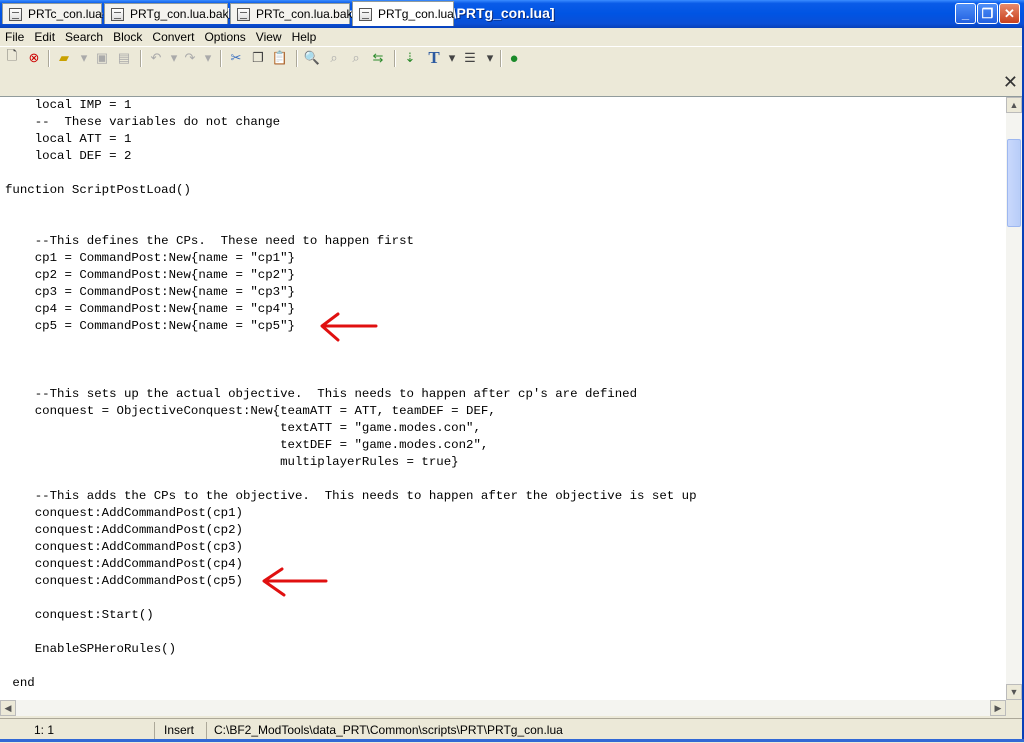  Describe the element at coordinates (124, 530) in the screenshot. I see `code-line: conquest:AddCommandPost(cp2)` at that location.